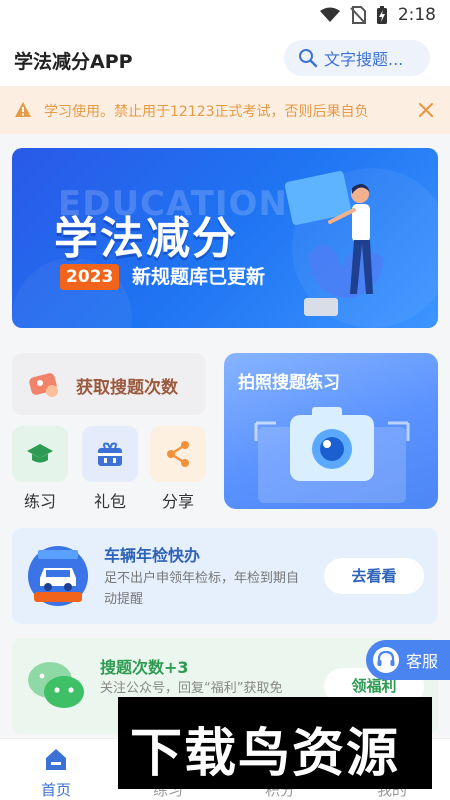 The height and width of the screenshot is (800, 450). Describe the element at coordinates (265, 754) in the screenshot. I see `watermark-text: 下载鸟资源` at that location.